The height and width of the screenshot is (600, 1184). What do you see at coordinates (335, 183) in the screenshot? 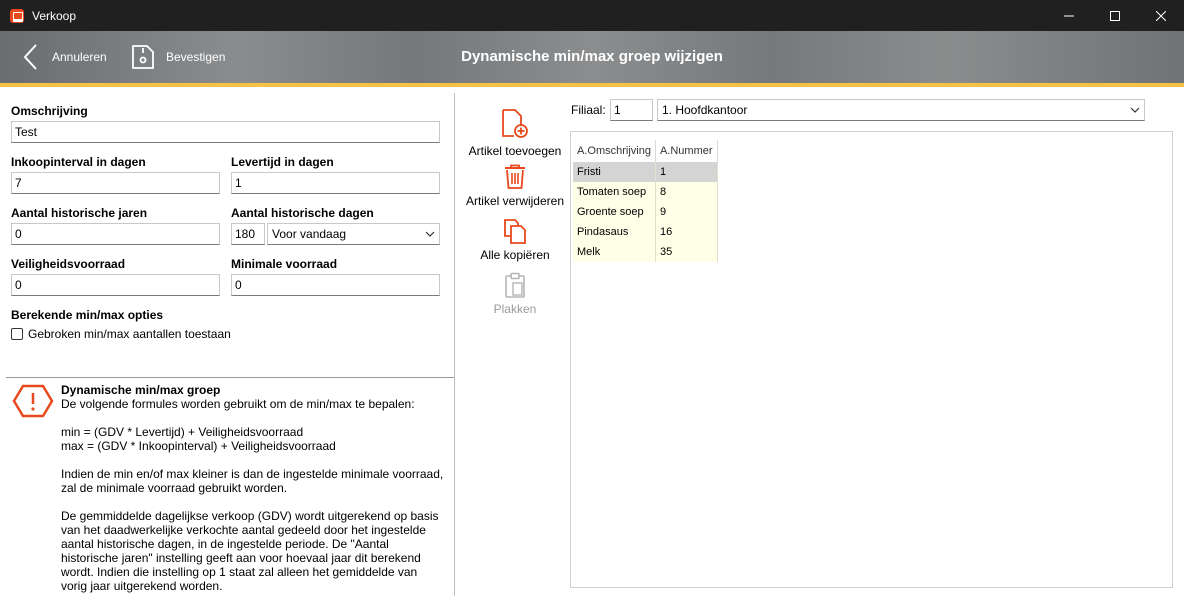
I see `levertijd-input: 1` at bounding box center [335, 183].